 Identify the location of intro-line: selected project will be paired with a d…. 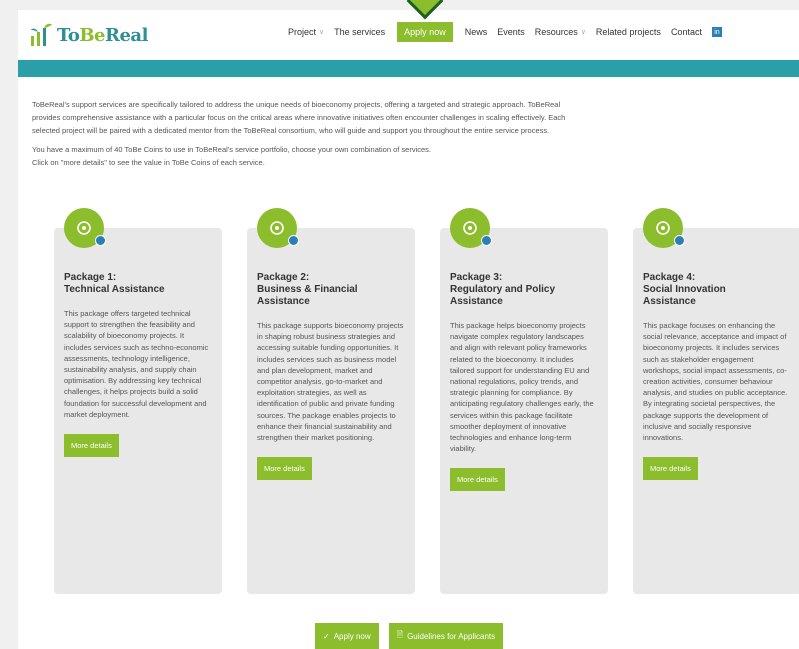
(291, 130).